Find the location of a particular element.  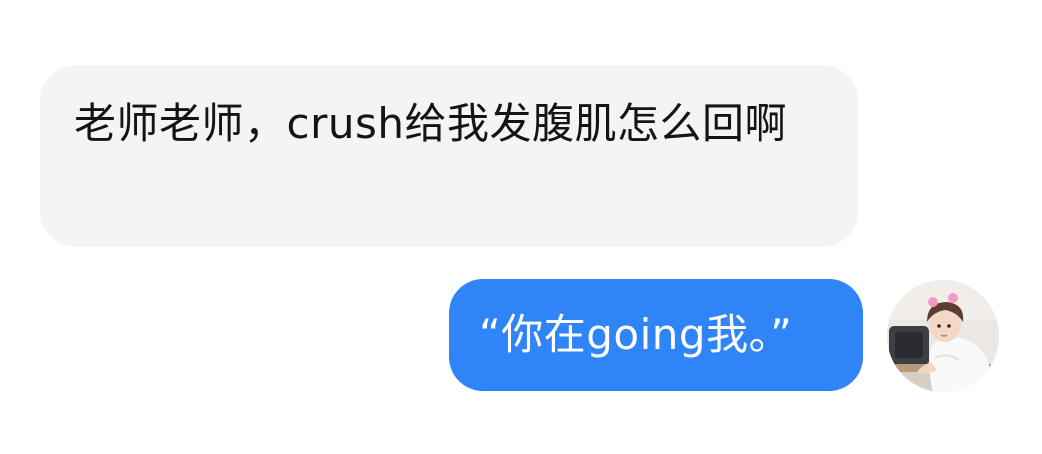

outgoing-message-bubble: “你在going我。” is located at coordinates (656, 335).